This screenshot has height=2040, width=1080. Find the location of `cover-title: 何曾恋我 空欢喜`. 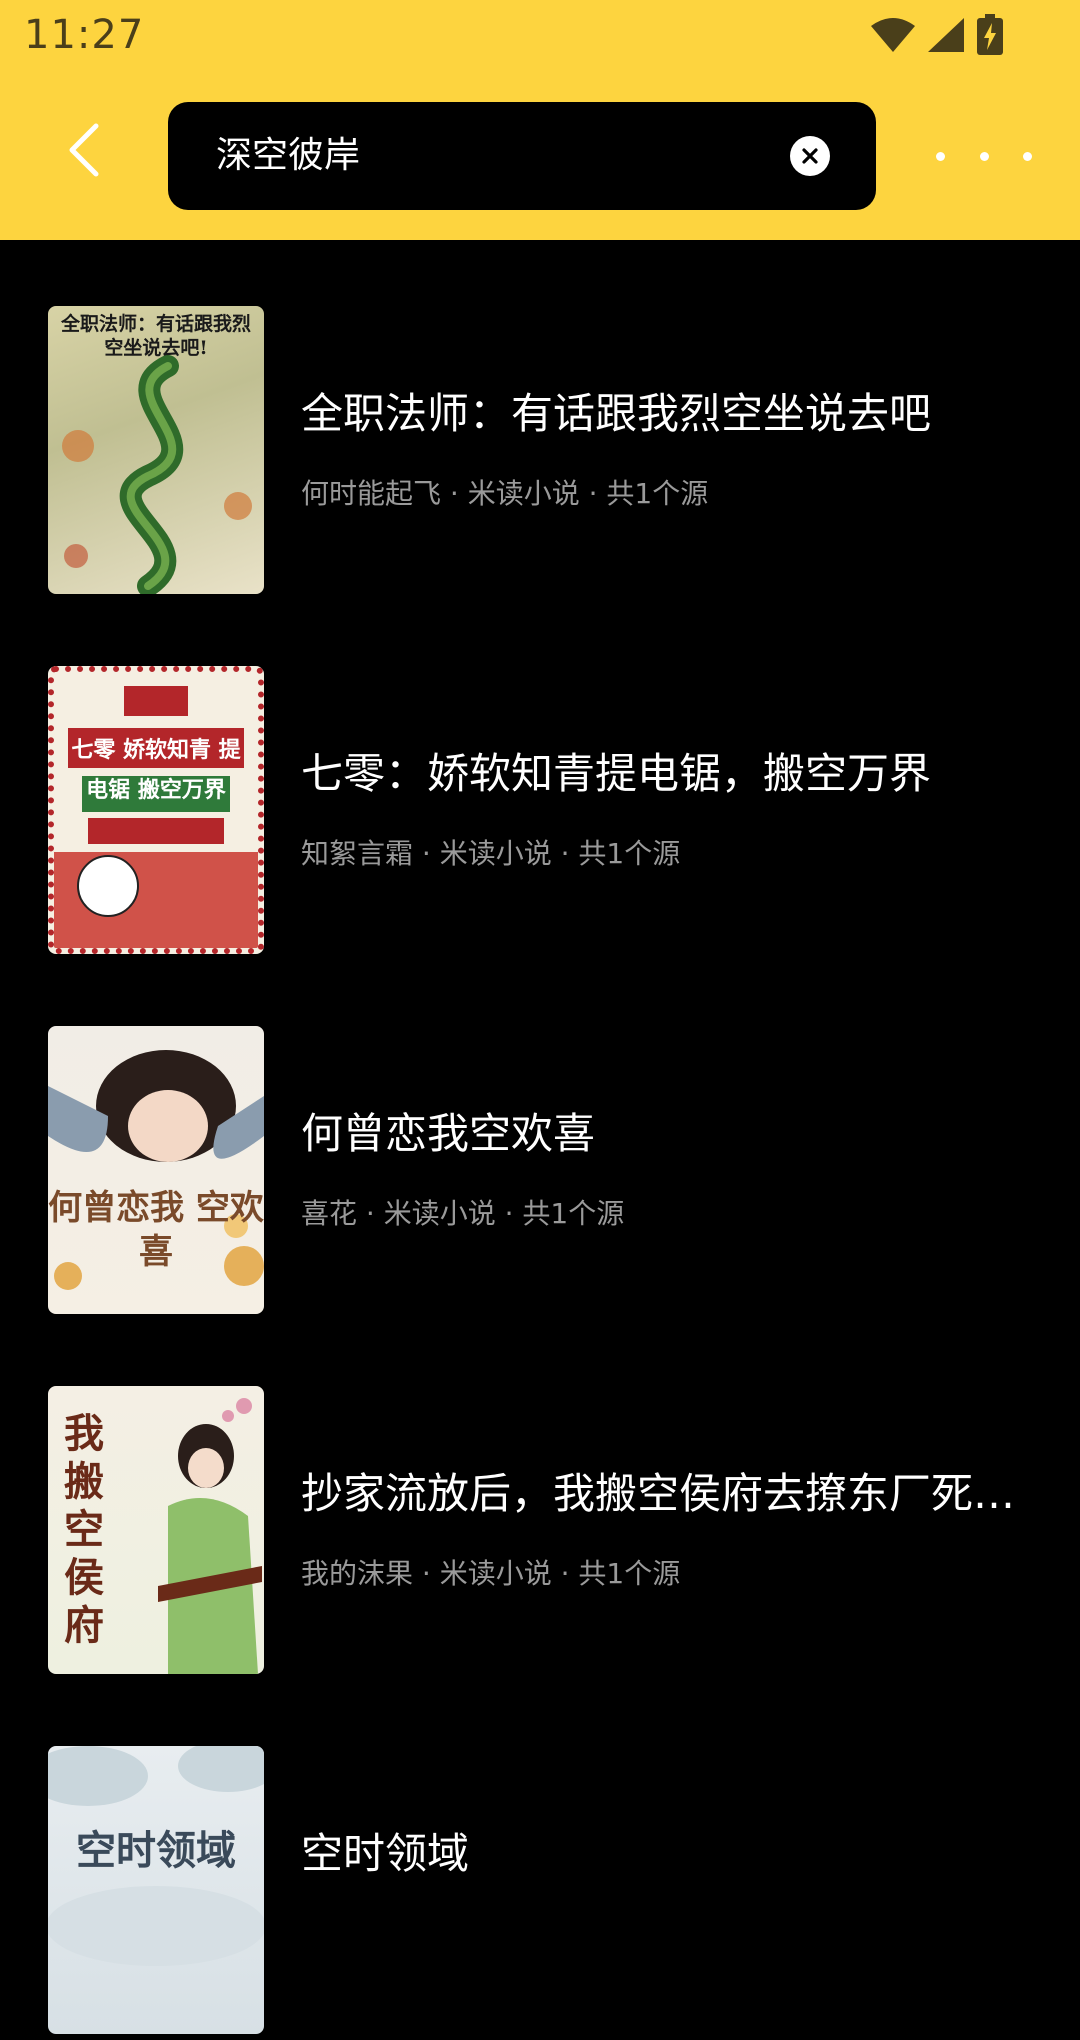

cover-title: 何曾恋我 空欢喜 is located at coordinates (156, 1230).